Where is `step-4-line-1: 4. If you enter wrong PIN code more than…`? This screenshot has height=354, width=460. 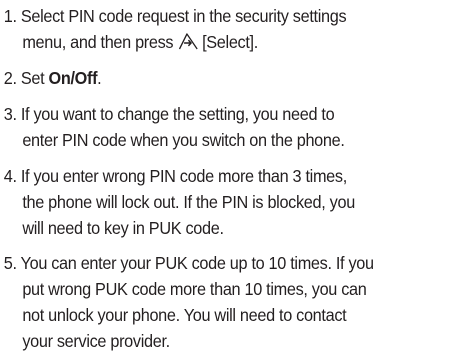 step-4-line-1: 4. If you enter wrong PIN code more than… is located at coordinates (232, 176).